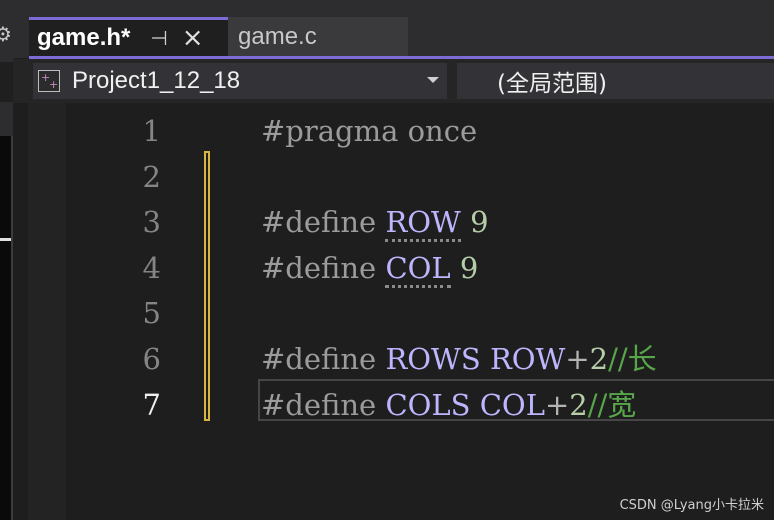  Describe the element at coordinates (6, 328) in the screenshot. I see `left-side-panel` at that location.